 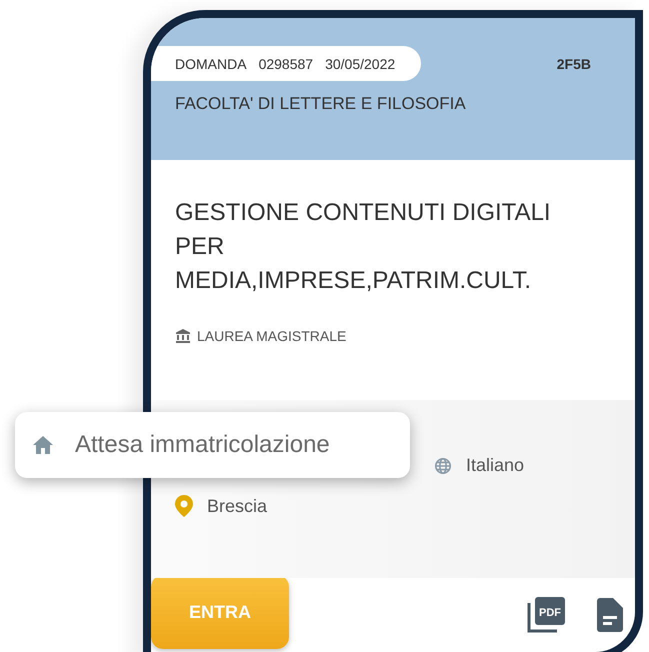 What do you see at coordinates (360, 64) in the screenshot?
I see `application-date: 30/05/2022` at bounding box center [360, 64].